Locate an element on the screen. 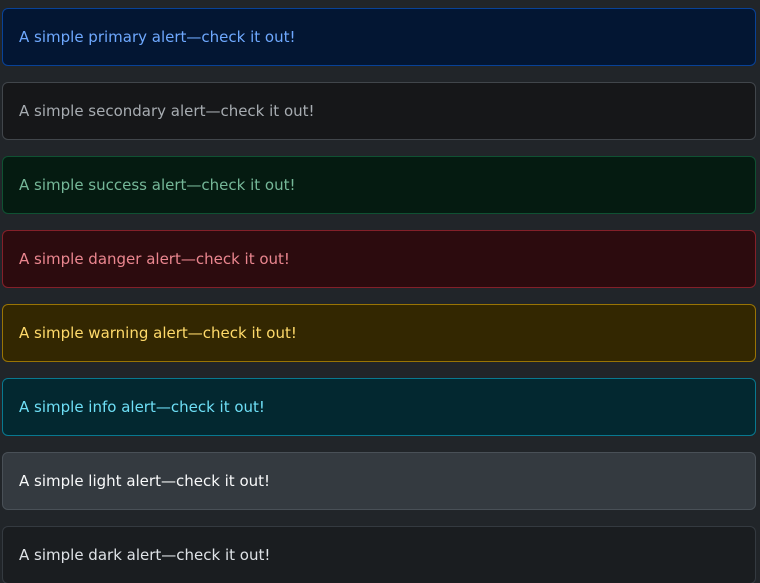  alert-warning-text: A simple warning alert—check it out! is located at coordinates (158, 332).